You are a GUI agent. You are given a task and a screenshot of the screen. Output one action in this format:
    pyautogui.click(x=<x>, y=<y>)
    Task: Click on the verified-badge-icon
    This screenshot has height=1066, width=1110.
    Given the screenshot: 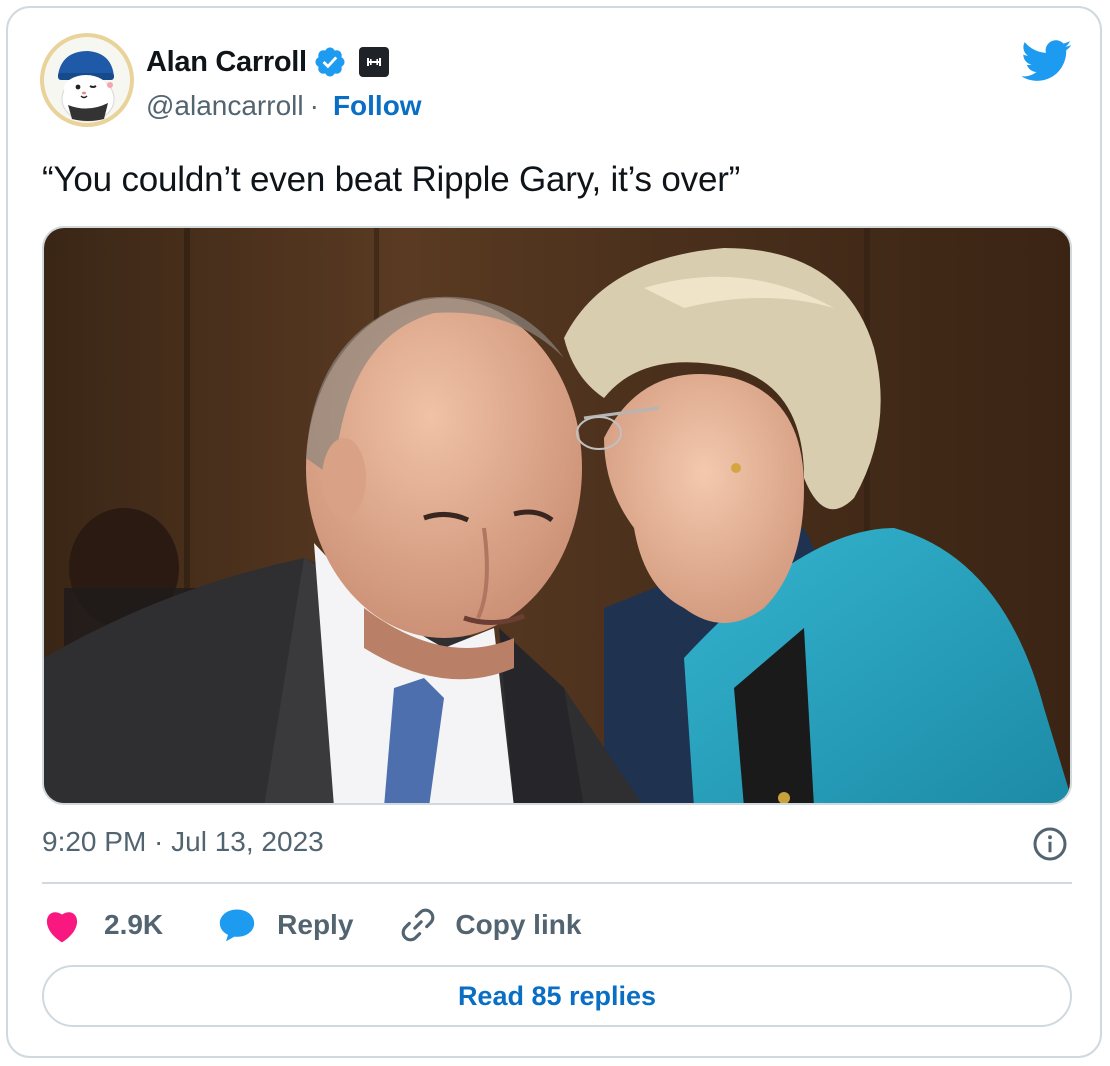 What is the action you would take?
    pyautogui.click(x=330, y=62)
    